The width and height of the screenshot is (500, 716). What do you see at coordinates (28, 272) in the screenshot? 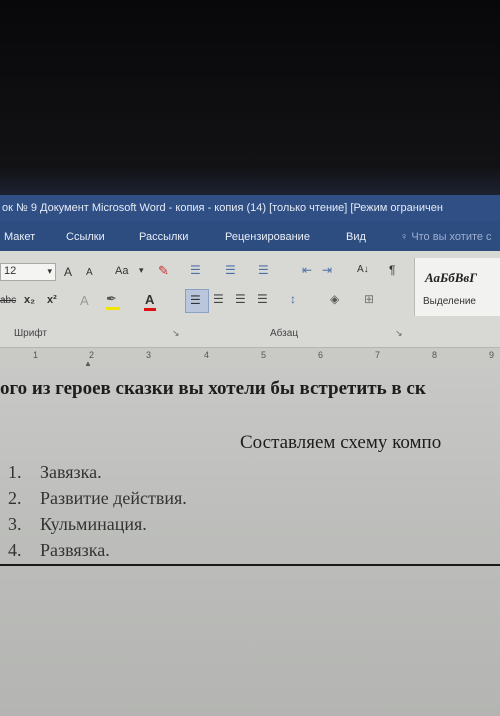
I see `font-size-select: 12 ▾` at bounding box center [28, 272].